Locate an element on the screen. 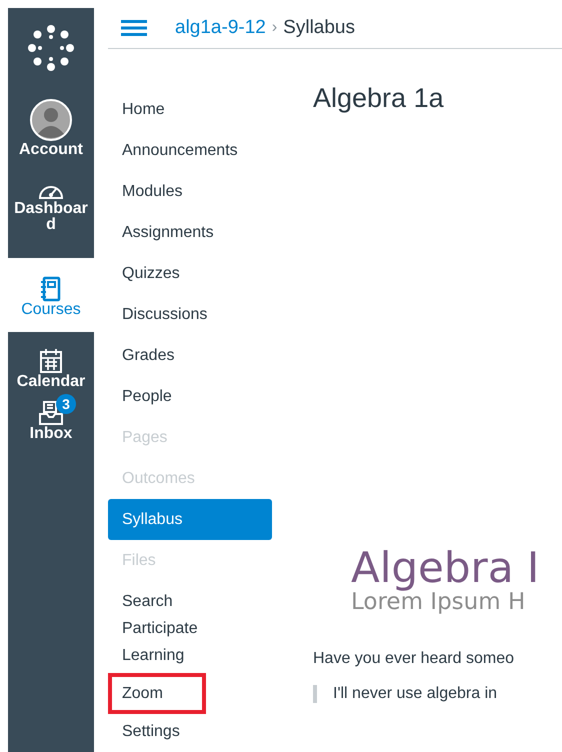 The image size is (562, 752). calendar-icon is located at coordinates (51, 361).